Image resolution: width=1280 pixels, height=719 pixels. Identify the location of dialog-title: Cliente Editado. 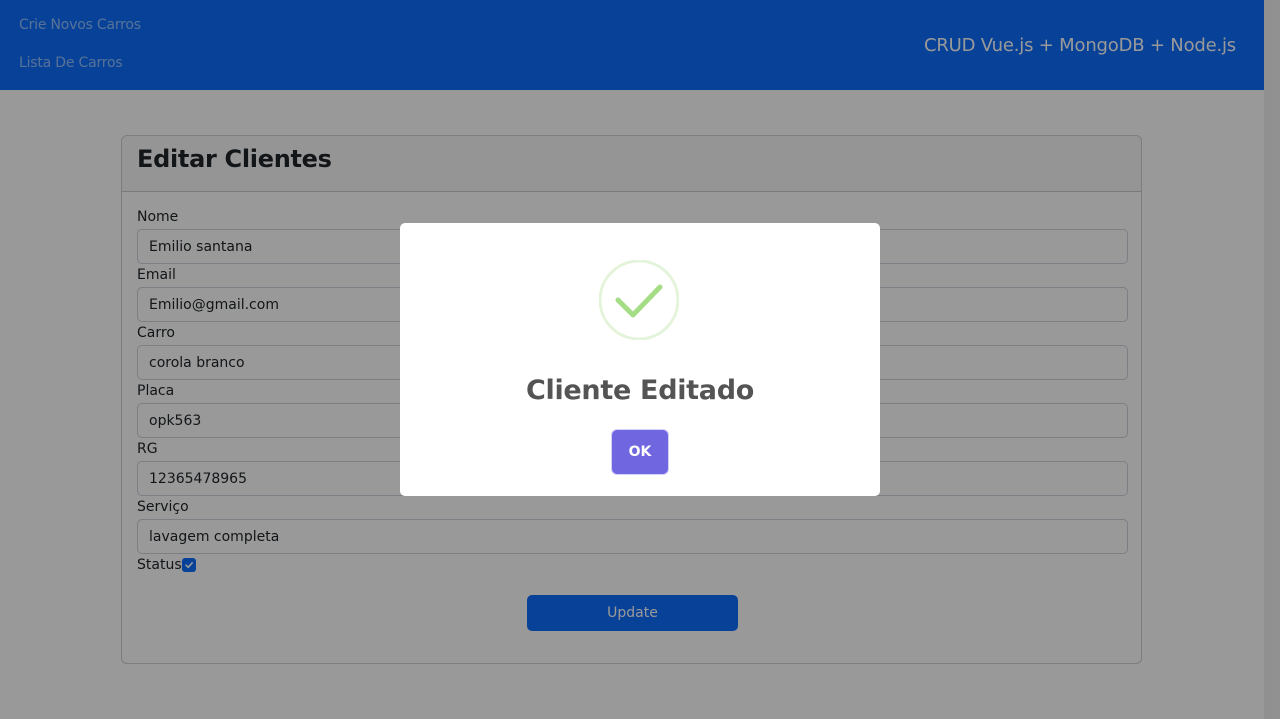
(639, 390).